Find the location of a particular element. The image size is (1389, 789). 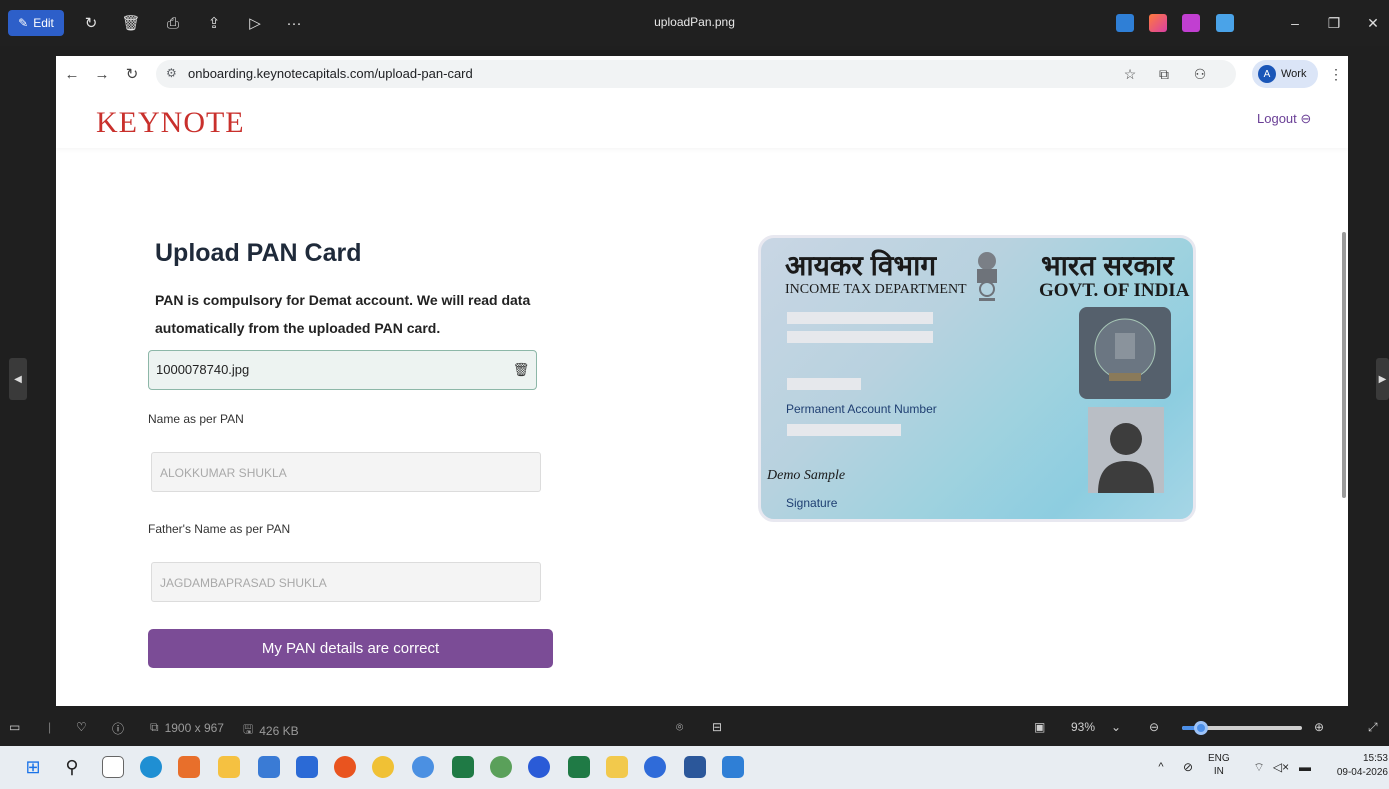

chrome-icon is located at coordinates (383, 767).